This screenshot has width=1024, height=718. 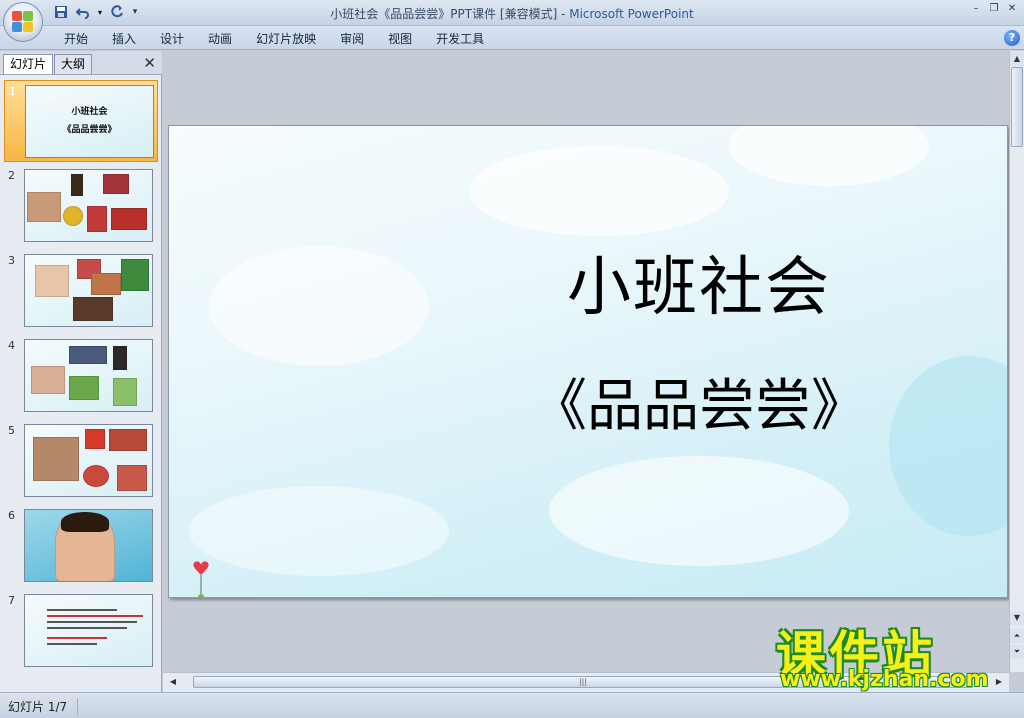 I want to click on office-button, so click(x=23, y=22).